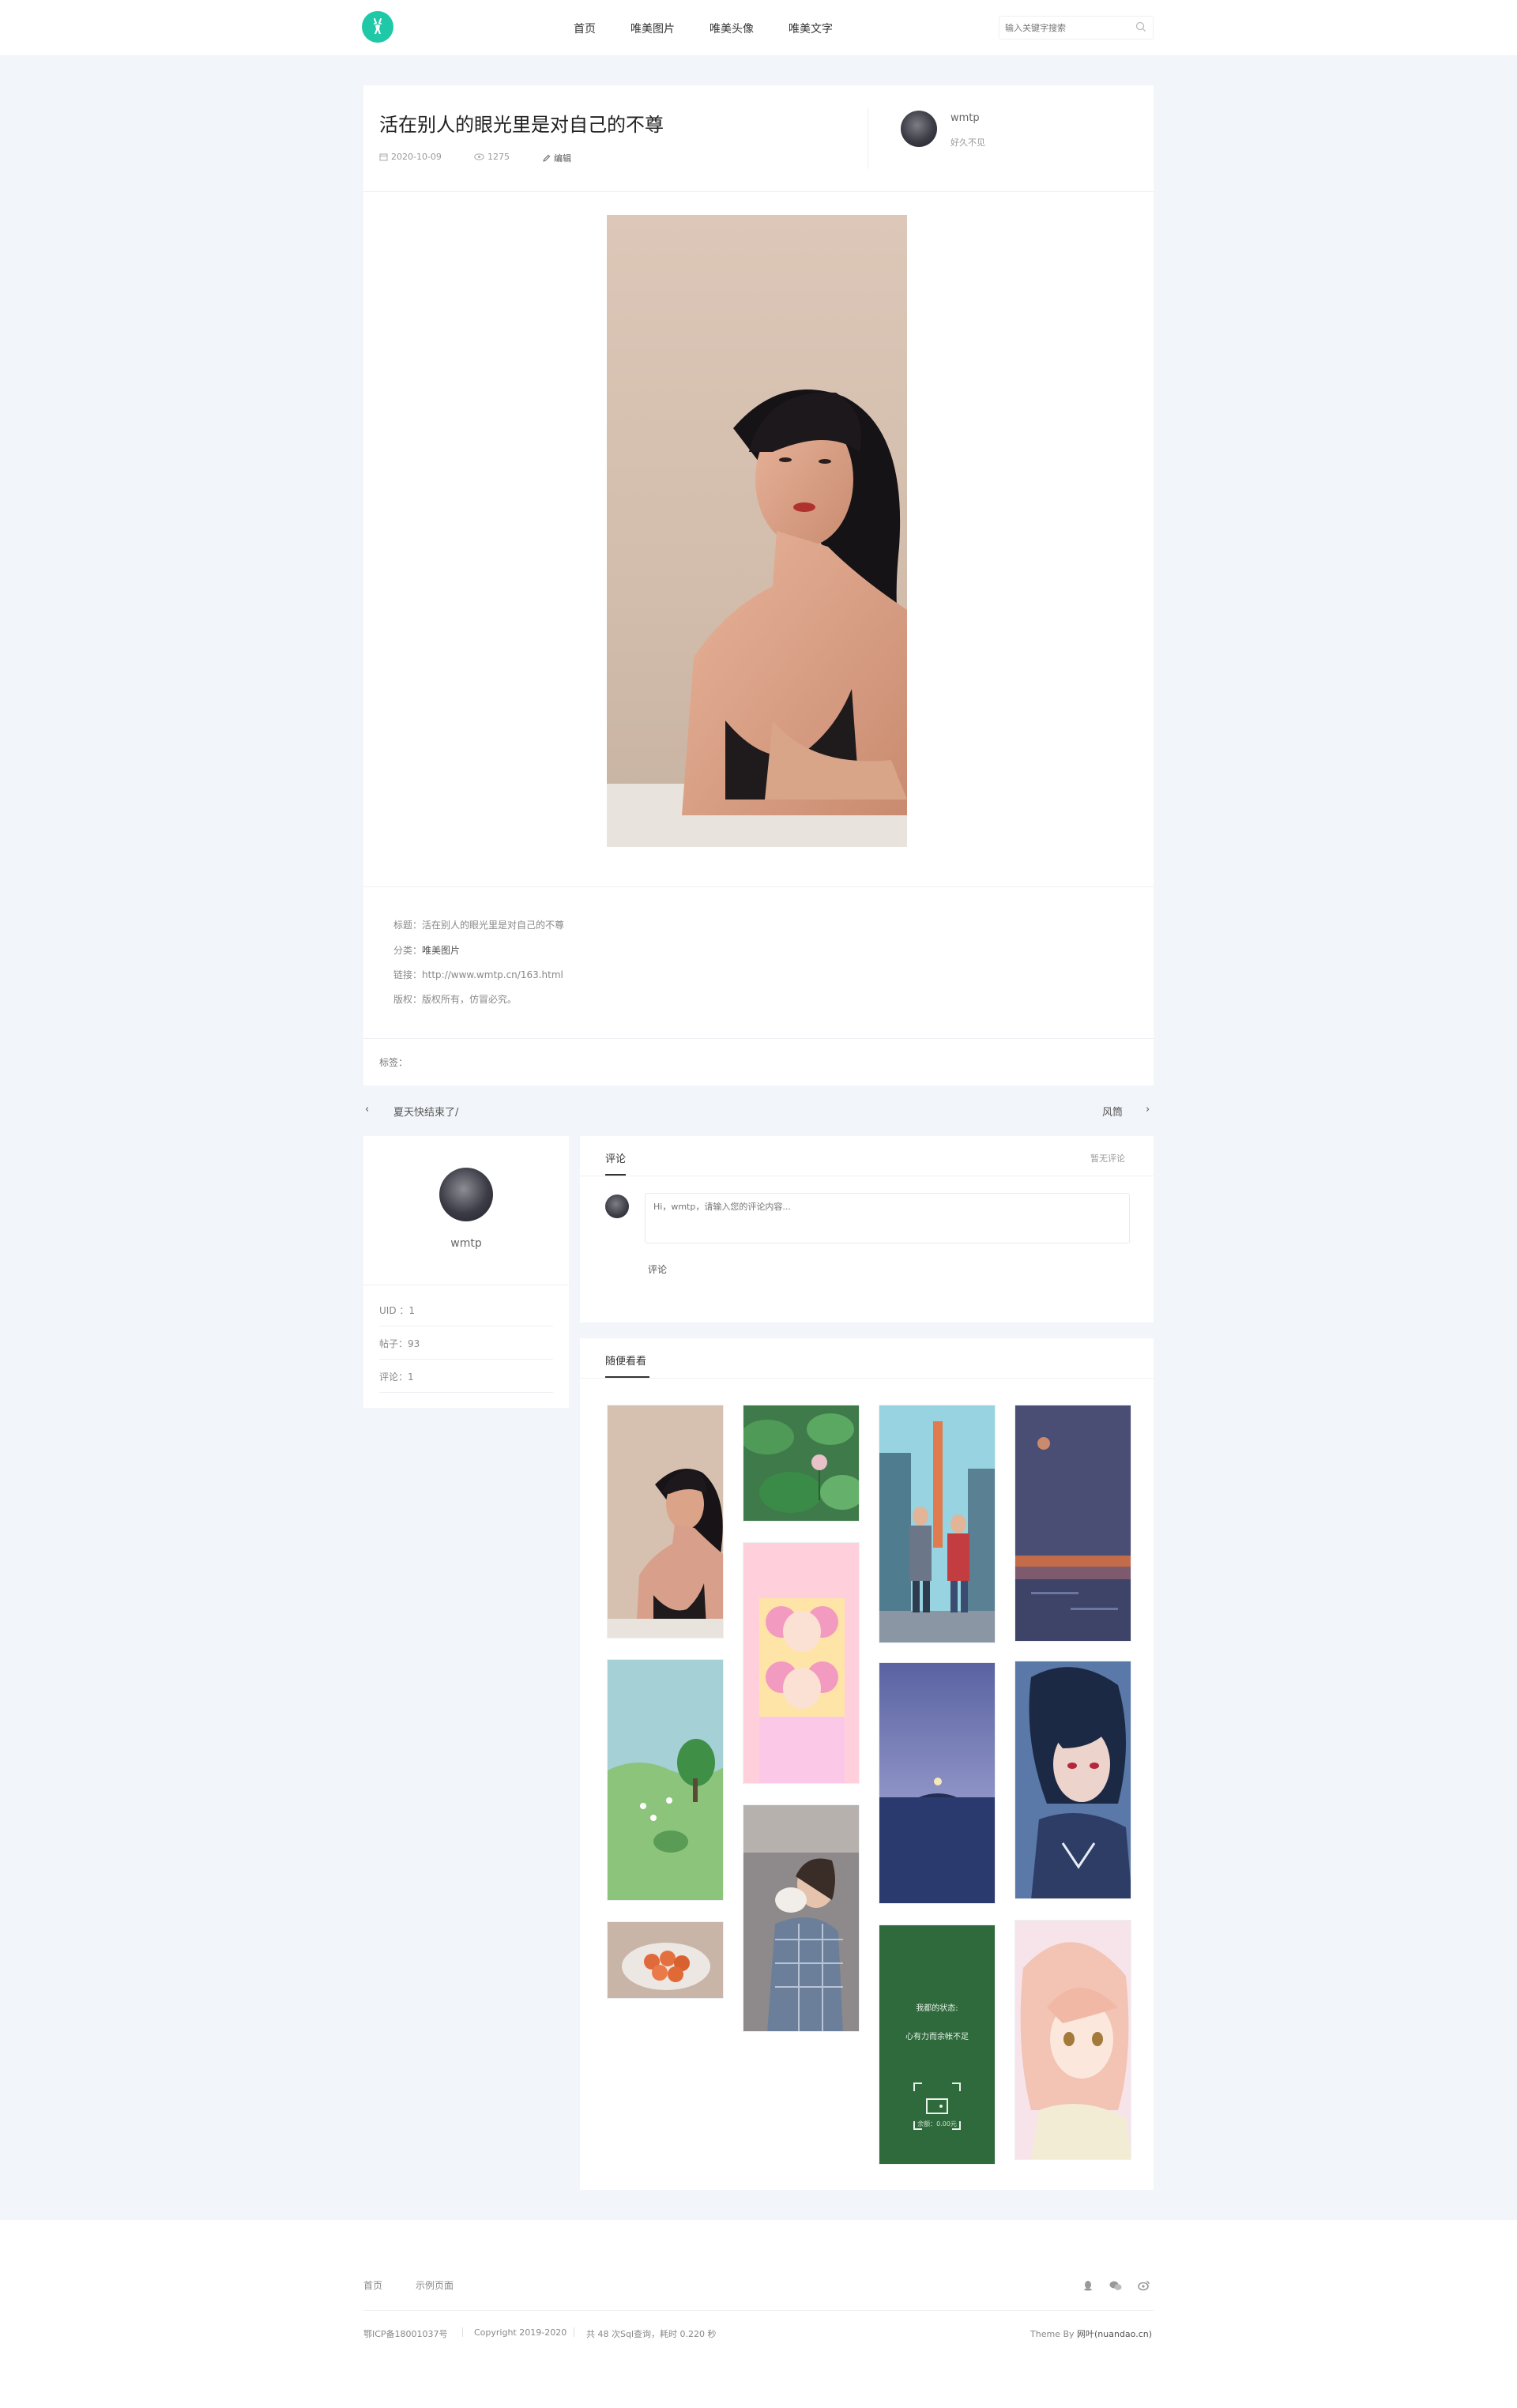 The width and height of the screenshot is (1517, 2408). I want to click on info-link-value: http://www.wmtp.cn/163.html, so click(493, 974).